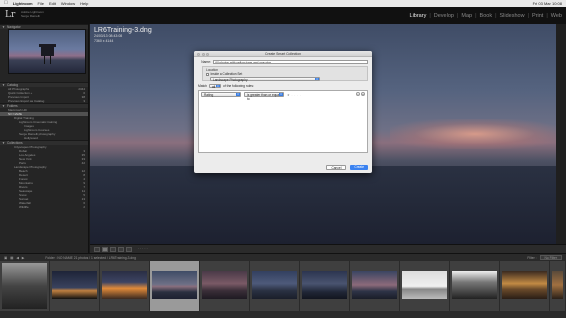 The height and width of the screenshot is (318, 566). I want to click on menu-edit: Edit, so click(52, 3).